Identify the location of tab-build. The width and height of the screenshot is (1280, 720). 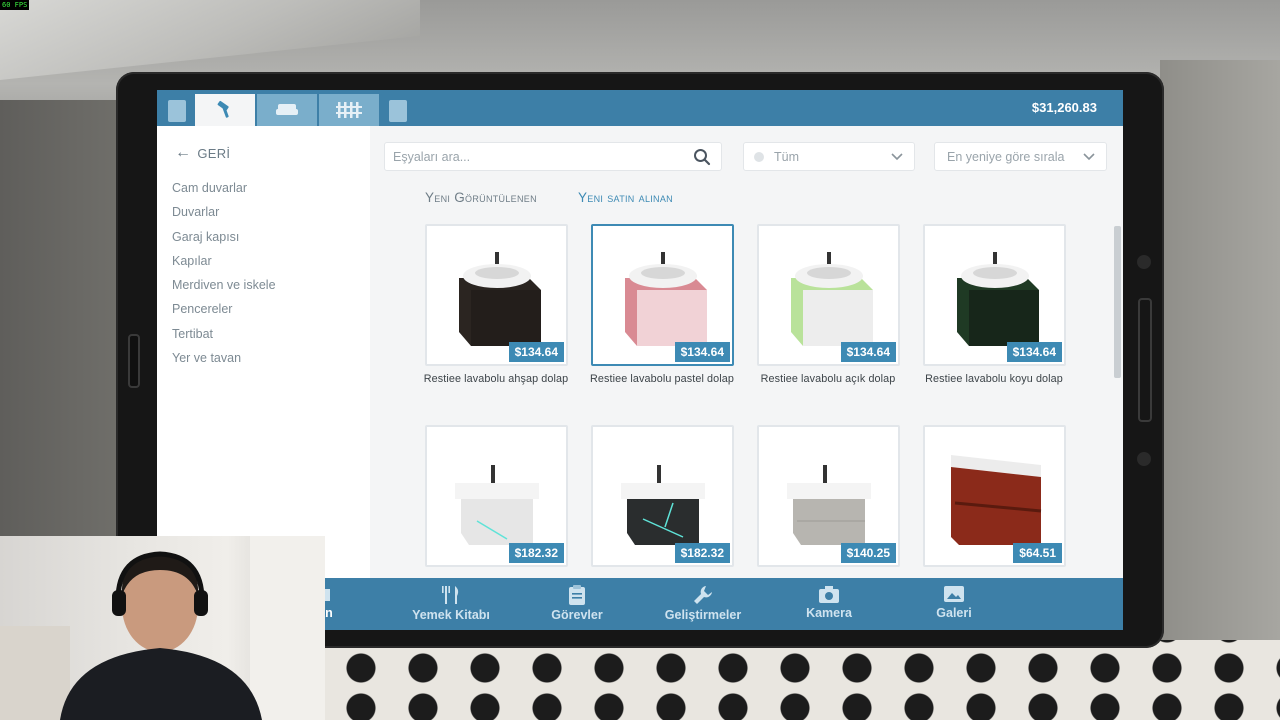
(225, 110).